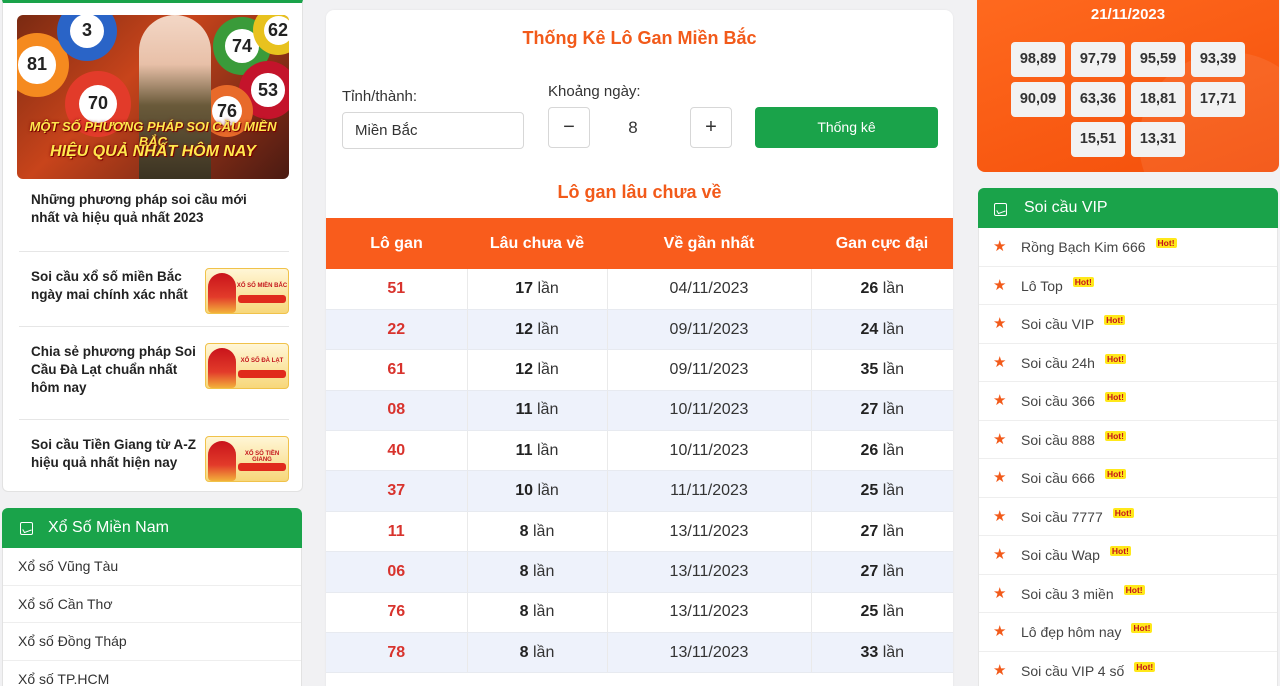 The image size is (1280, 686). What do you see at coordinates (846, 127) in the screenshot?
I see `submit-button: Thống kê` at bounding box center [846, 127].